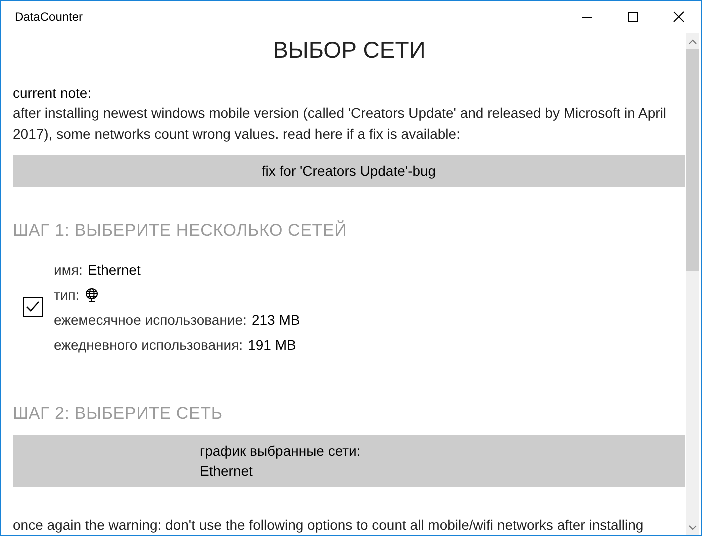 This screenshot has width=702, height=536. What do you see at coordinates (633, 17) in the screenshot?
I see `maximize-icon` at bounding box center [633, 17].